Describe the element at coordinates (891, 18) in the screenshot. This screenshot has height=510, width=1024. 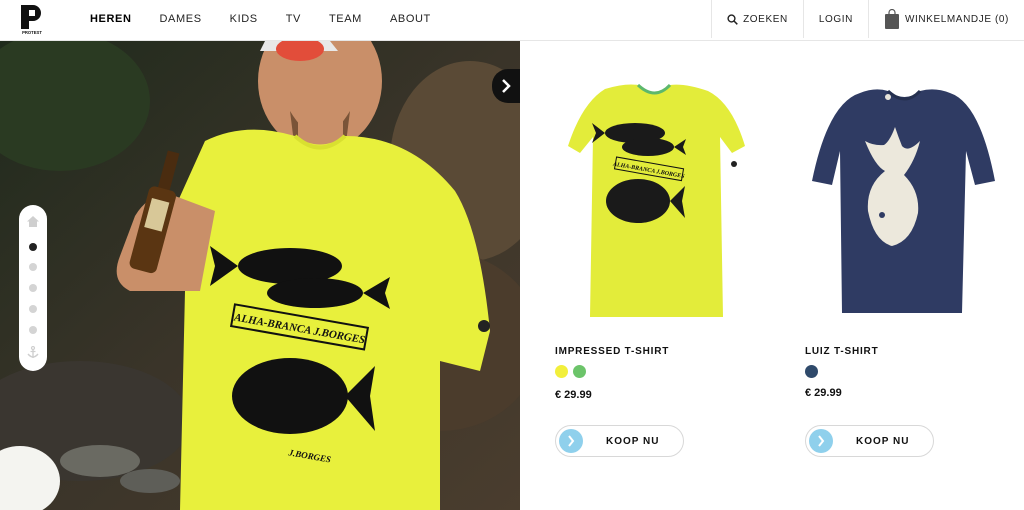
I see `shopping-bag-icon` at that location.